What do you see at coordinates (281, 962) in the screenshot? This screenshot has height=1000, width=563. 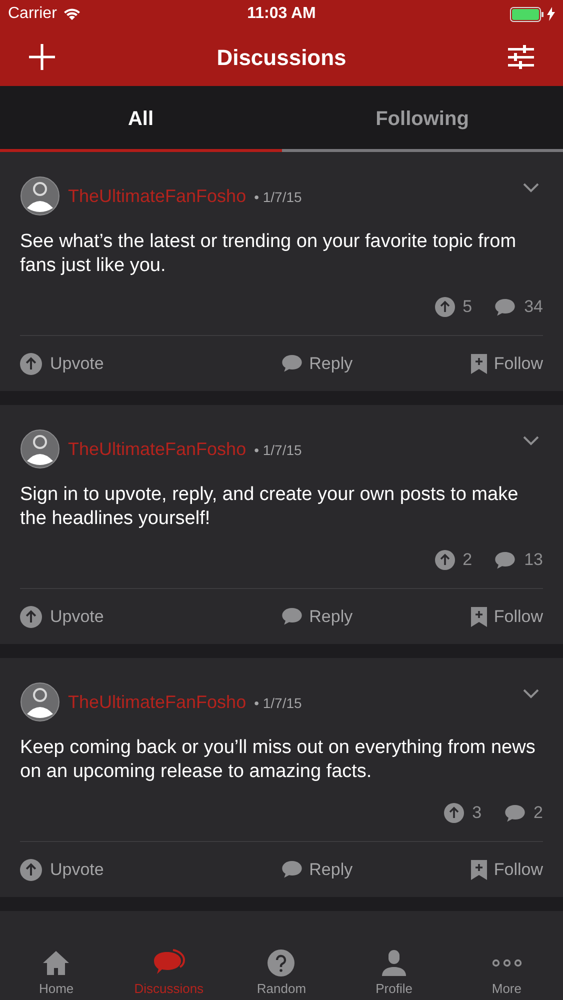 I see `question-icon` at bounding box center [281, 962].